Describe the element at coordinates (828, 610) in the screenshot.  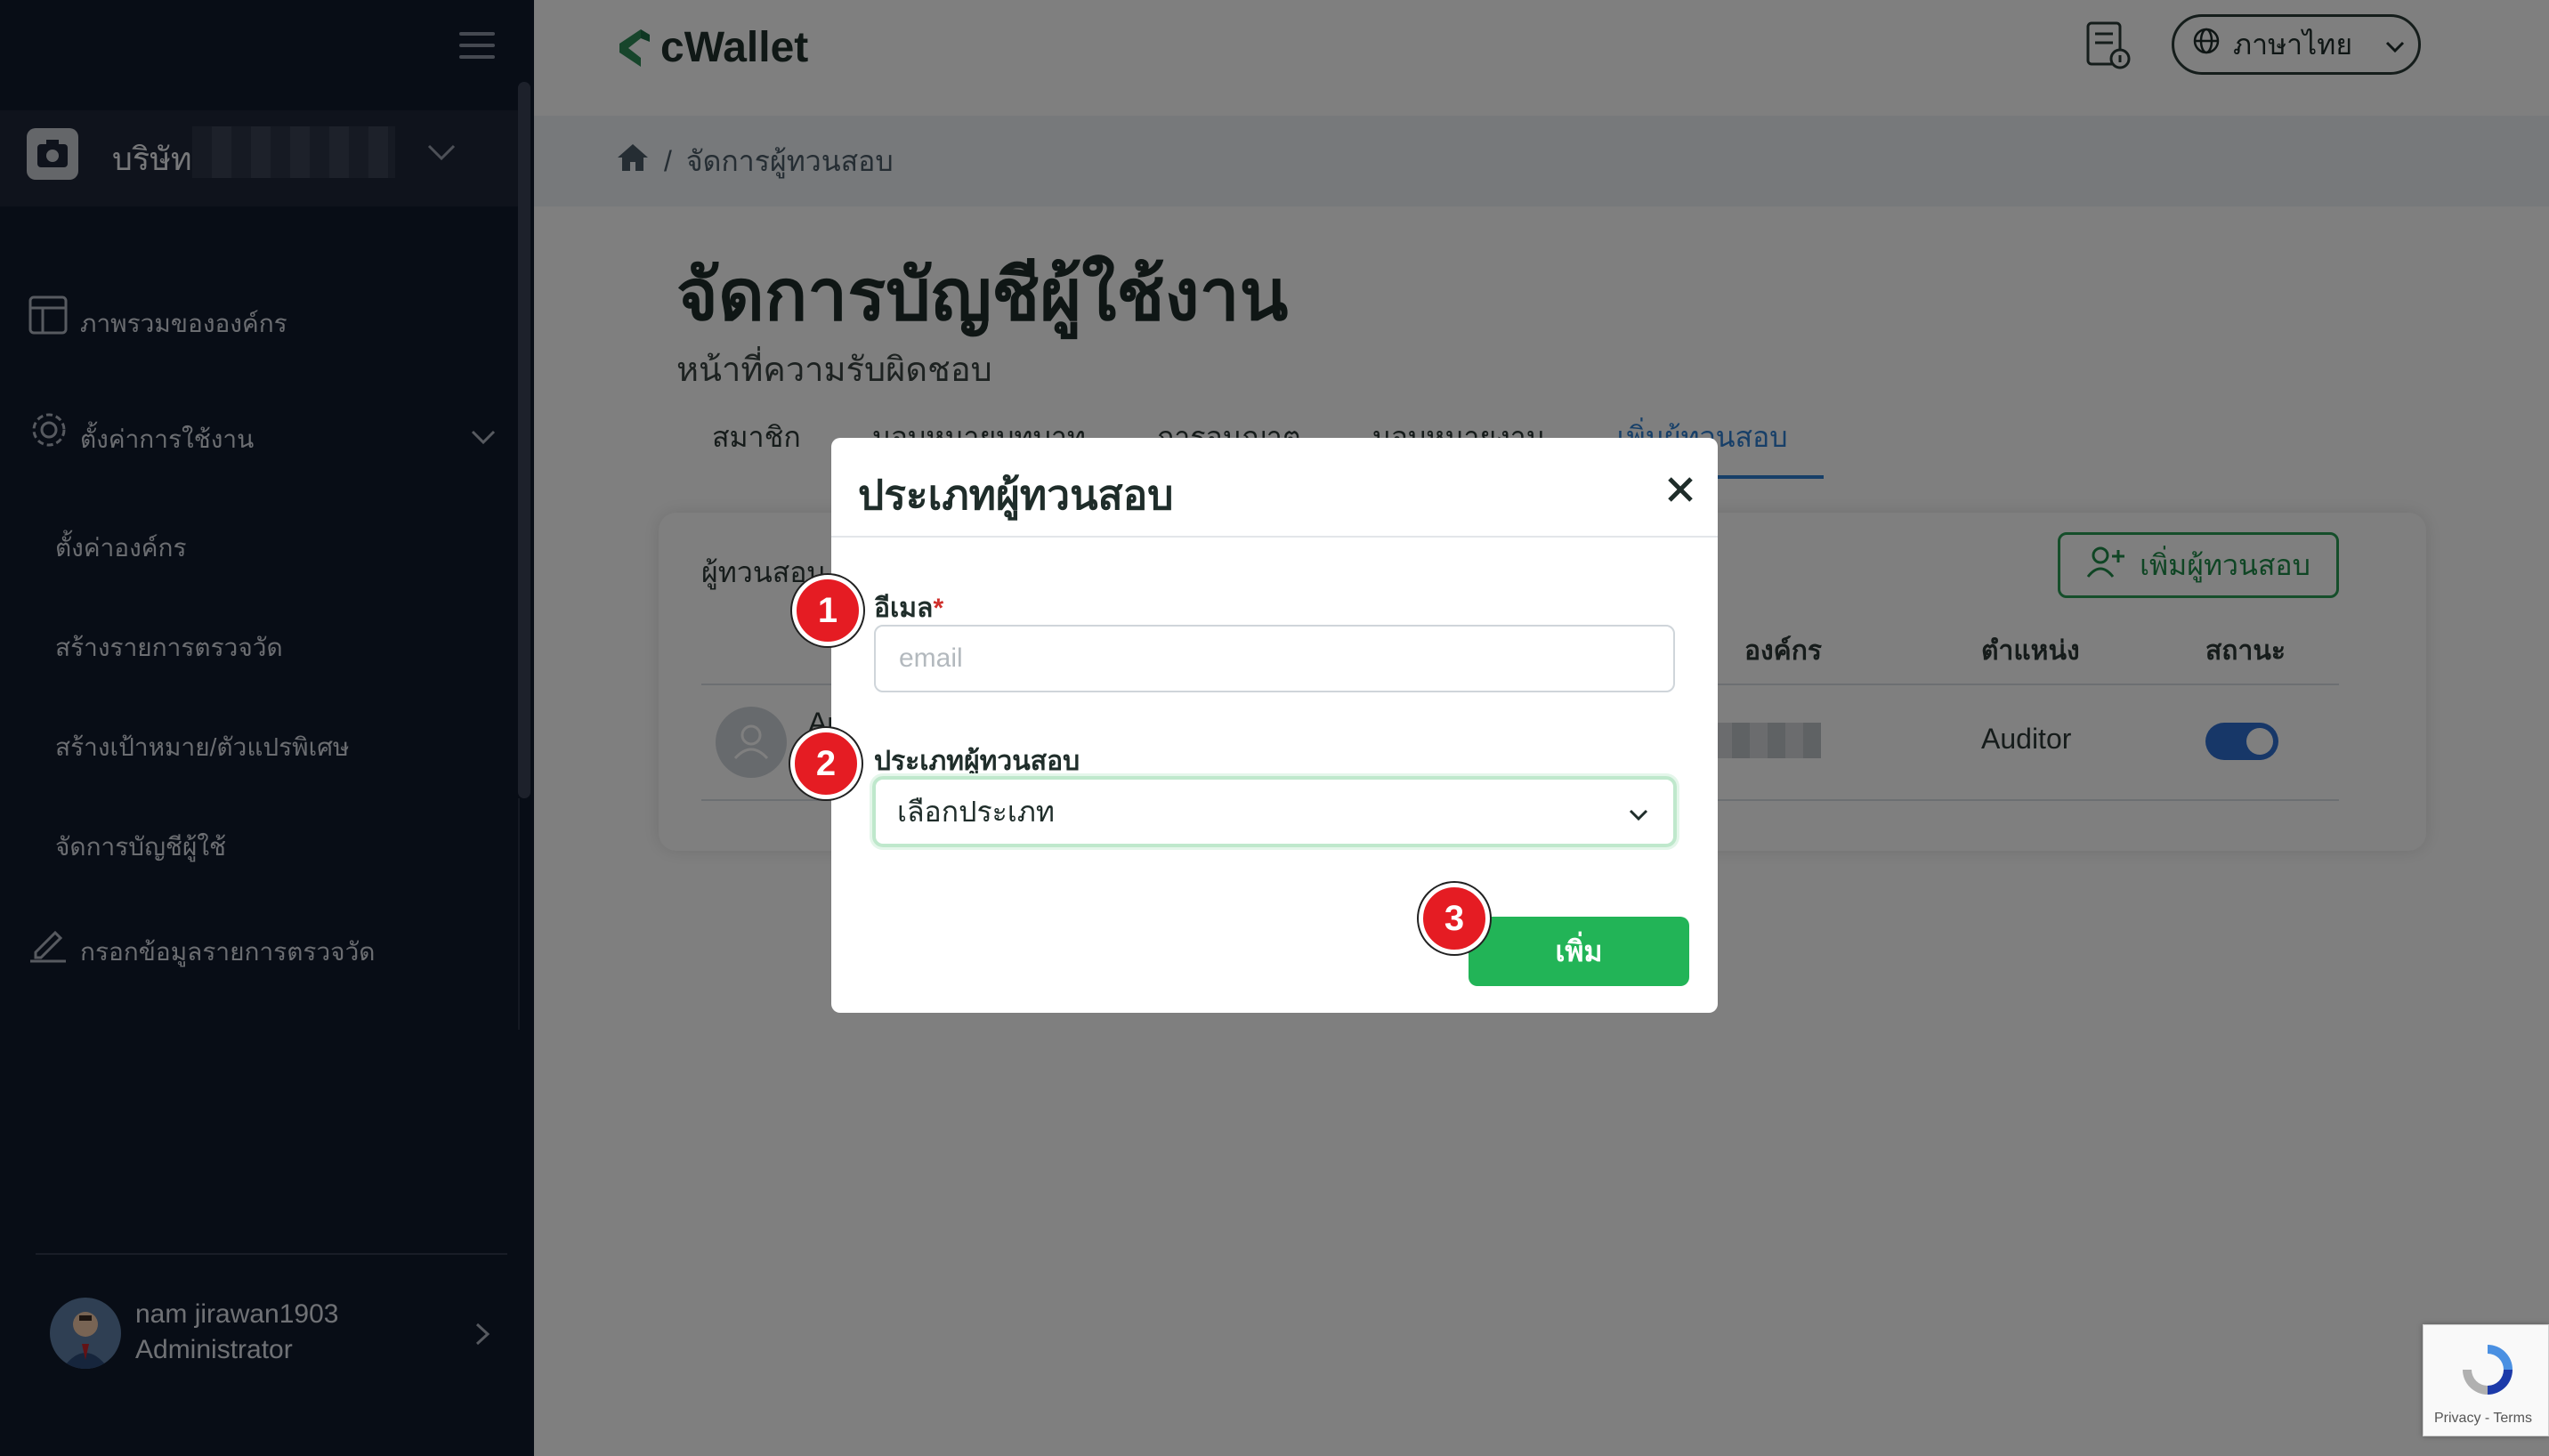
I see `step-badge-1: 1` at that location.